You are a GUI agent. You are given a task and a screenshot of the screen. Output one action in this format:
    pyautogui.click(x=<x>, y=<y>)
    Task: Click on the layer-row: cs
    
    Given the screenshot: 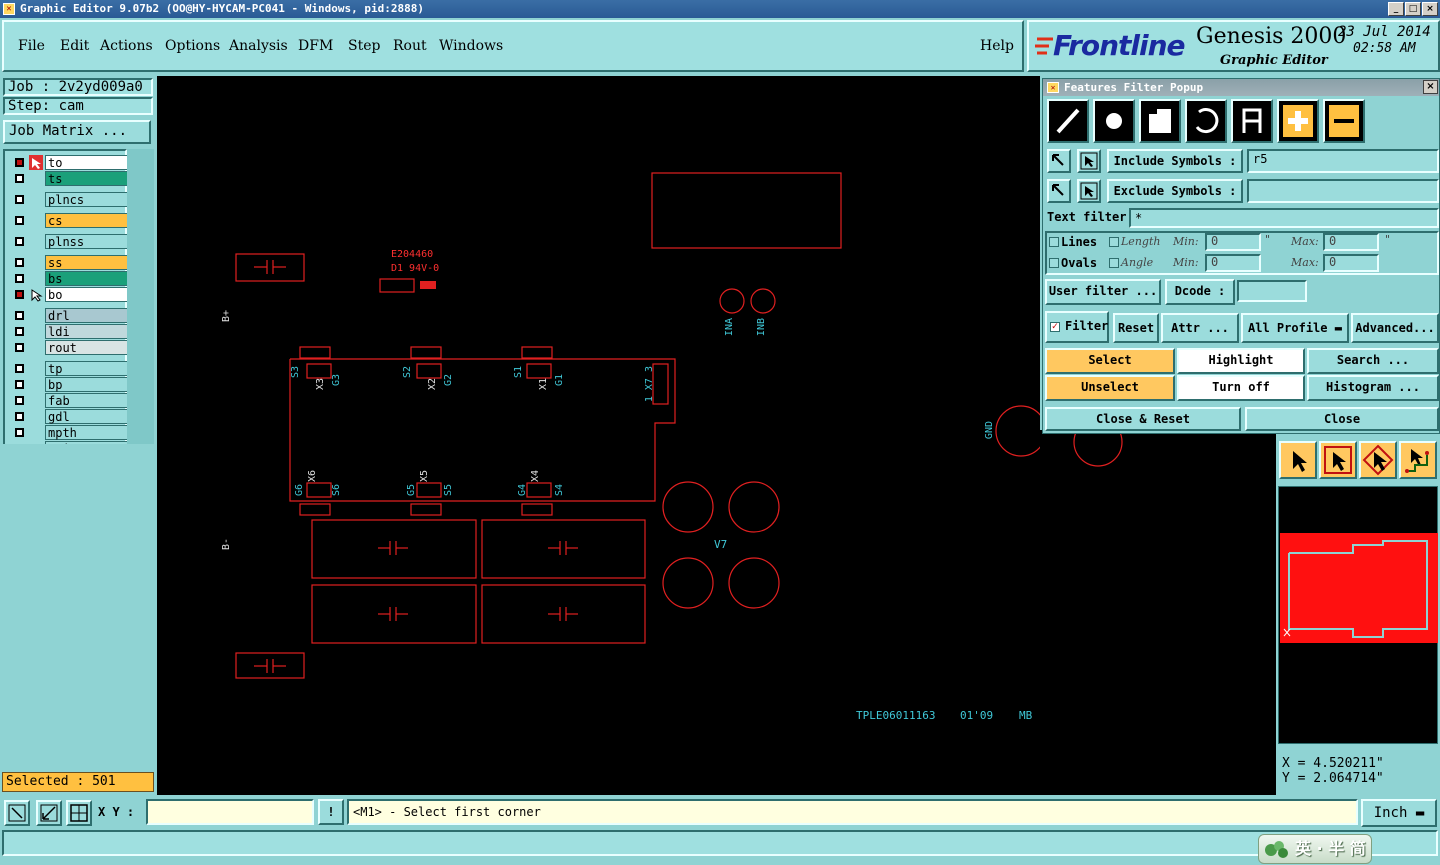 What is the action you would take?
    pyautogui.click(x=70, y=220)
    